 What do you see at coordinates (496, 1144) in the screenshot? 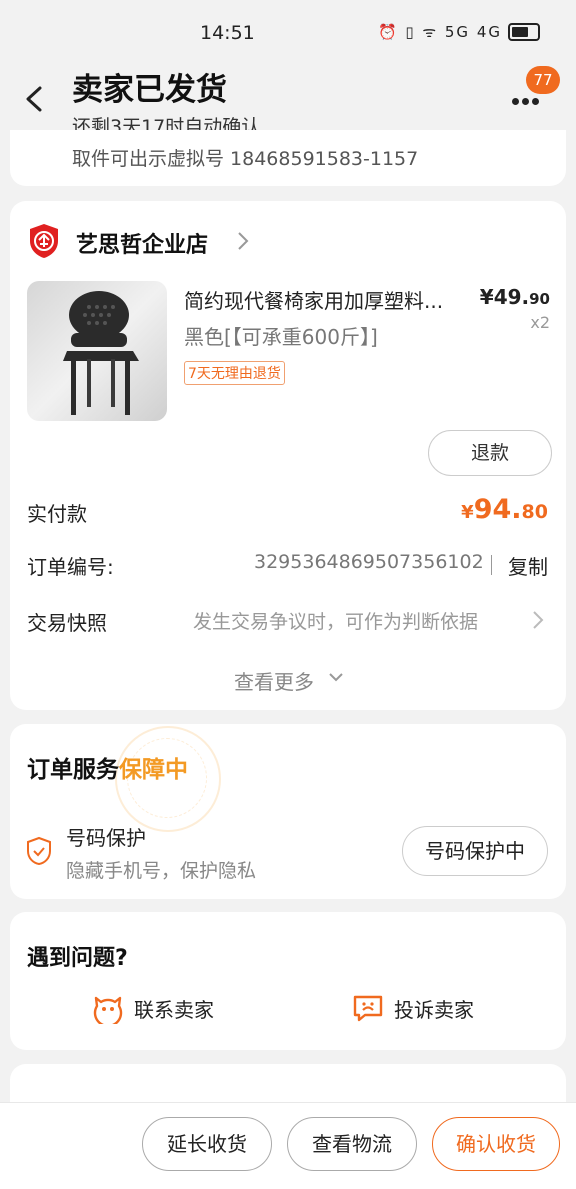
I see `confirm-receipt-button: 确认收货` at bounding box center [496, 1144].